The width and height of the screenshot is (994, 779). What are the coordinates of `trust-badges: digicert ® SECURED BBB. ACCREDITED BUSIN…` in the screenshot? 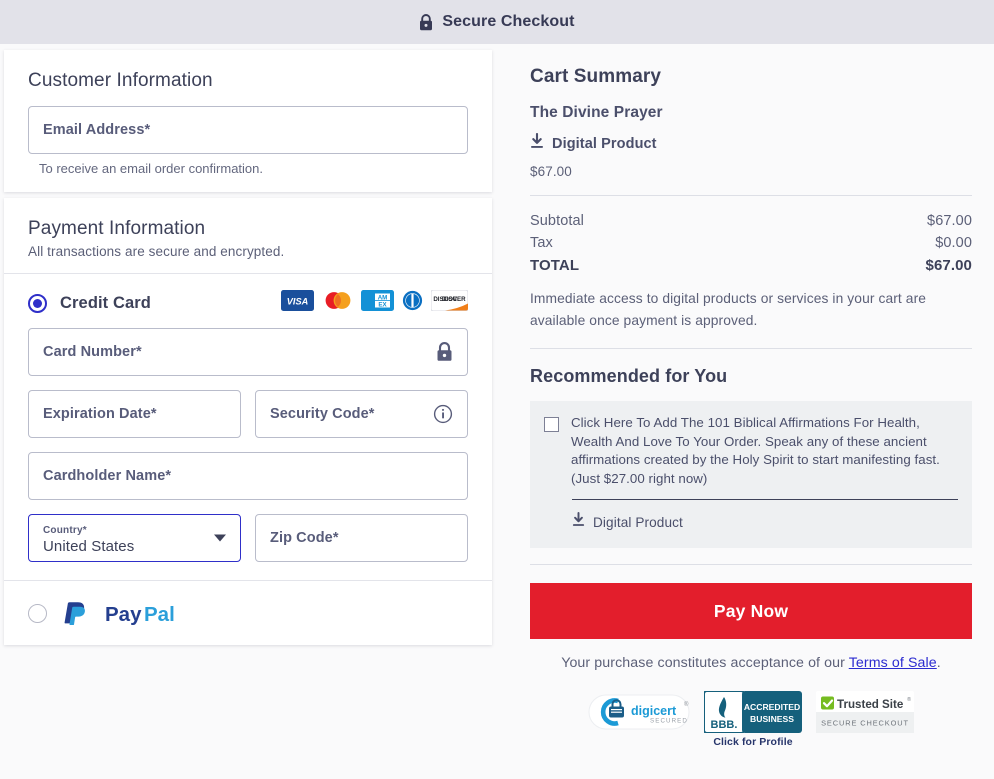 It's located at (751, 719).